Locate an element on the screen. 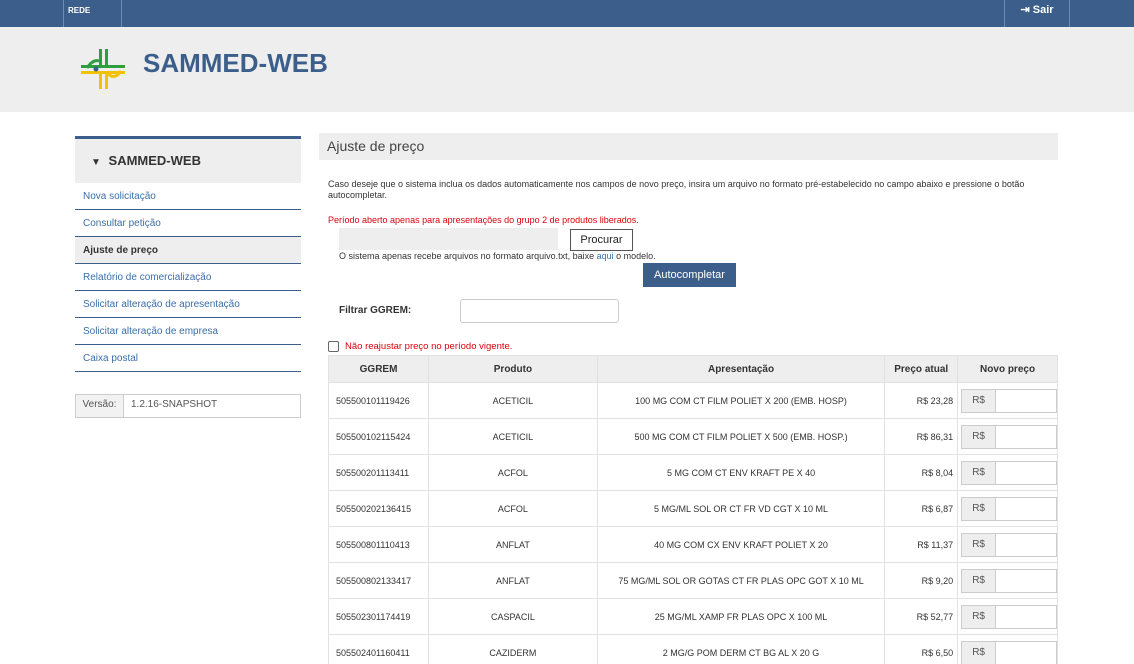 The width and height of the screenshot is (1134, 664). cell-apresentacao: 5 MG COM CT ENV KRAFT PE X 40 is located at coordinates (741, 472).